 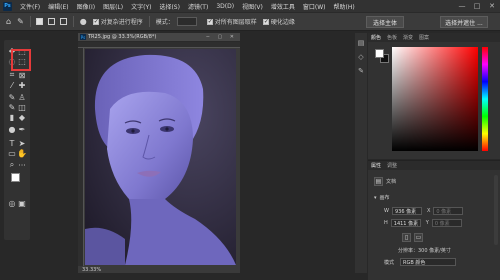 What do you see at coordinates (434, 165) in the screenshot?
I see `properties-panel-tabs: 属性 调整` at bounding box center [434, 165].